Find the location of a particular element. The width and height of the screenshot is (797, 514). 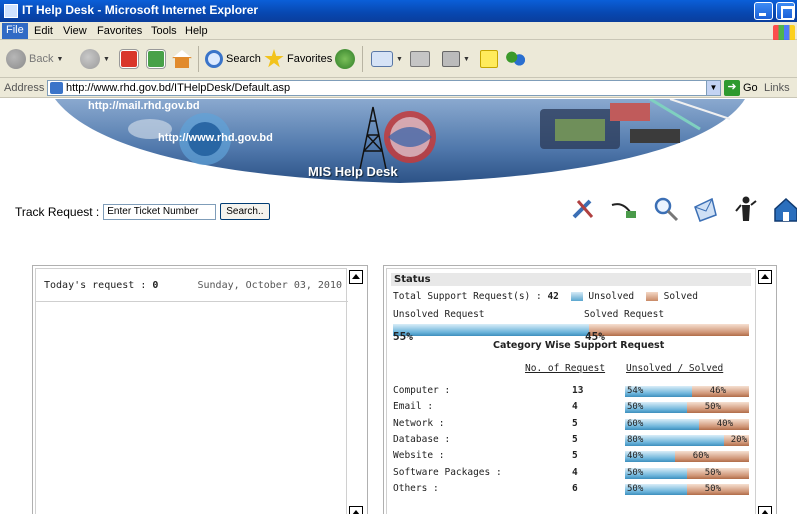

unsolved-legend-label: Unsolved is located at coordinates (611, 296).